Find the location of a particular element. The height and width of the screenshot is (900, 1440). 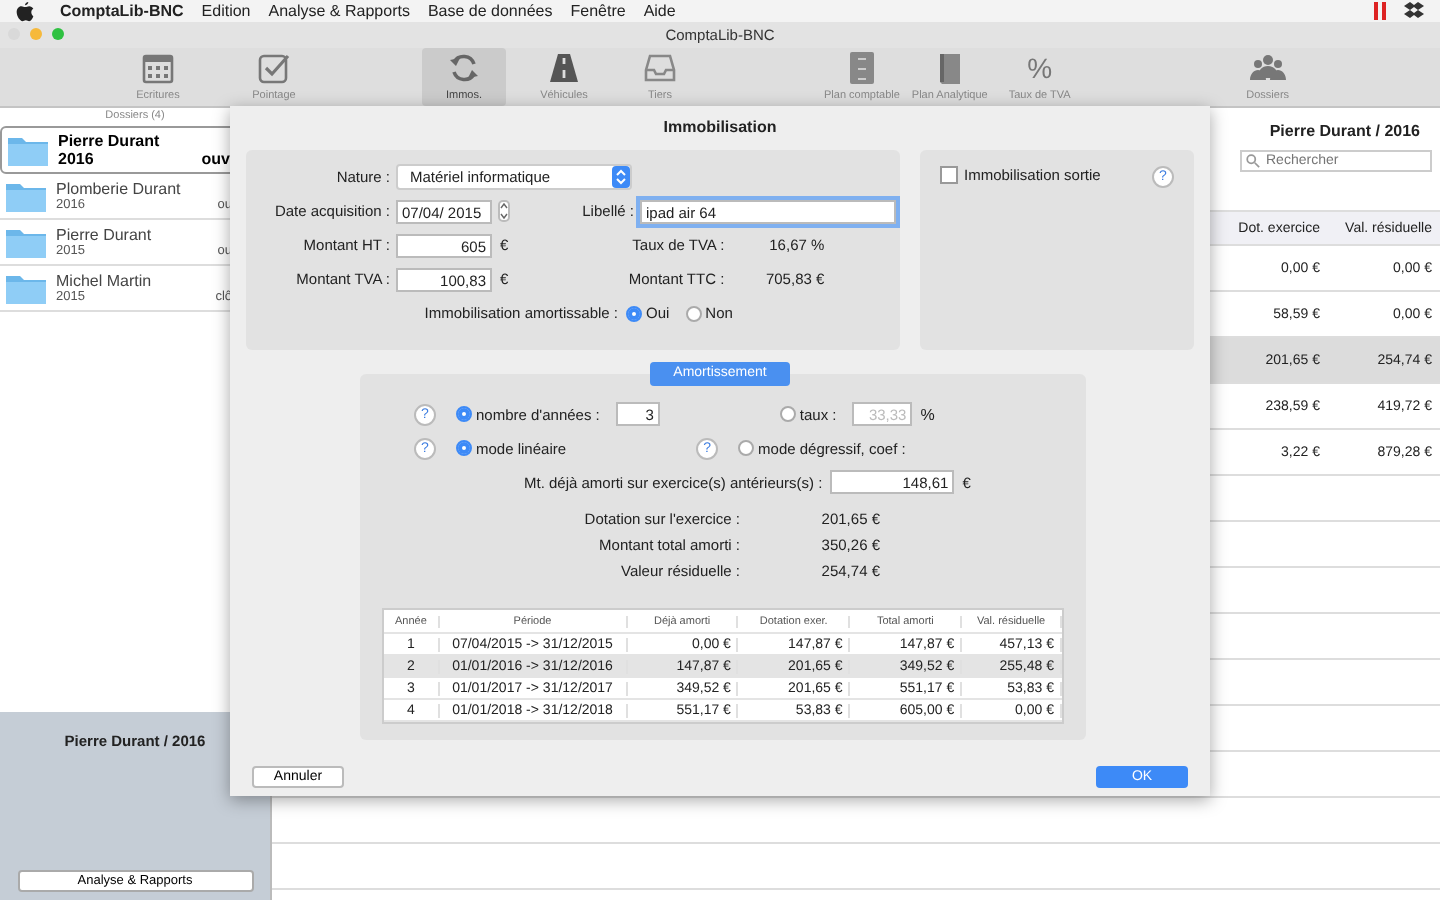

search-icon is located at coordinates (1253, 161).